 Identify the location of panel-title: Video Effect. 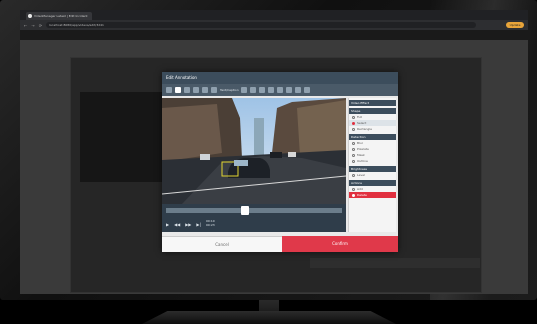
(372, 103).